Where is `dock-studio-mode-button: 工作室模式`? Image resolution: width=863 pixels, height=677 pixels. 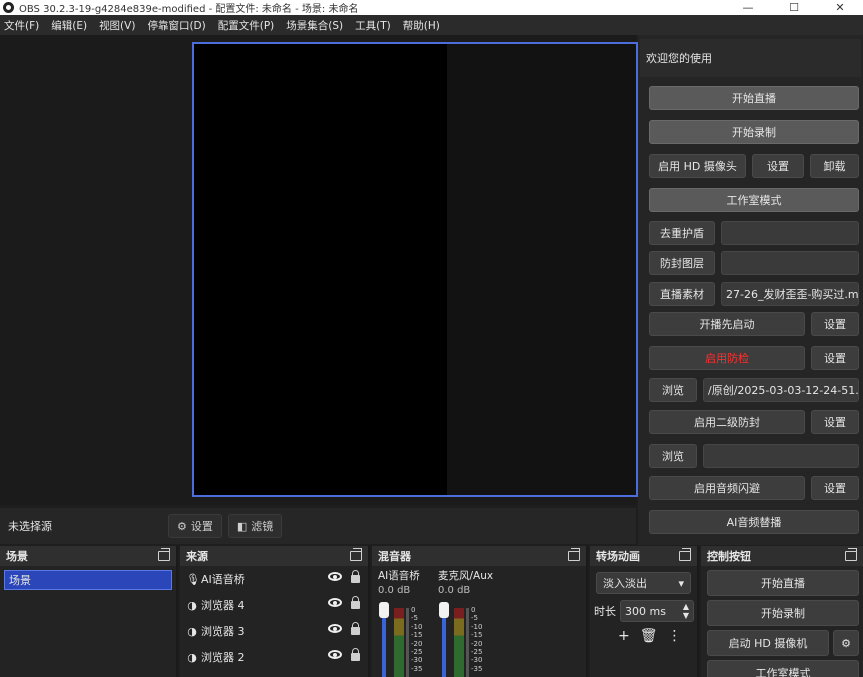 dock-studio-mode-button: 工作室模式 is located at coordinates (754, 200).